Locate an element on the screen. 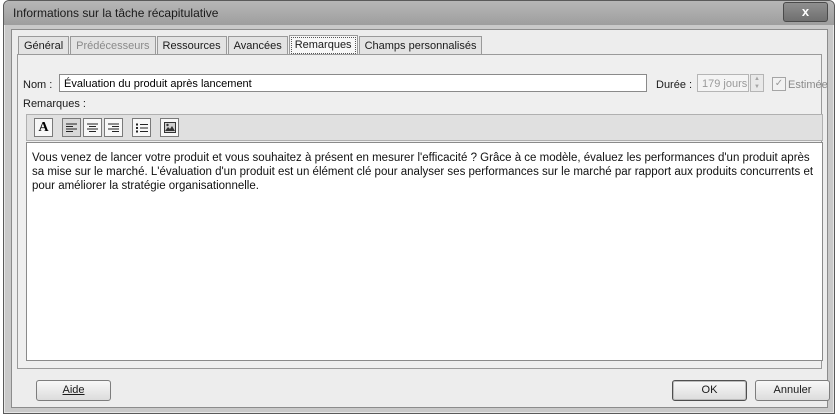 Image resolution: width=838 pixels, height=416 pixels. align-center-icon is located at coordinates (92, 127).